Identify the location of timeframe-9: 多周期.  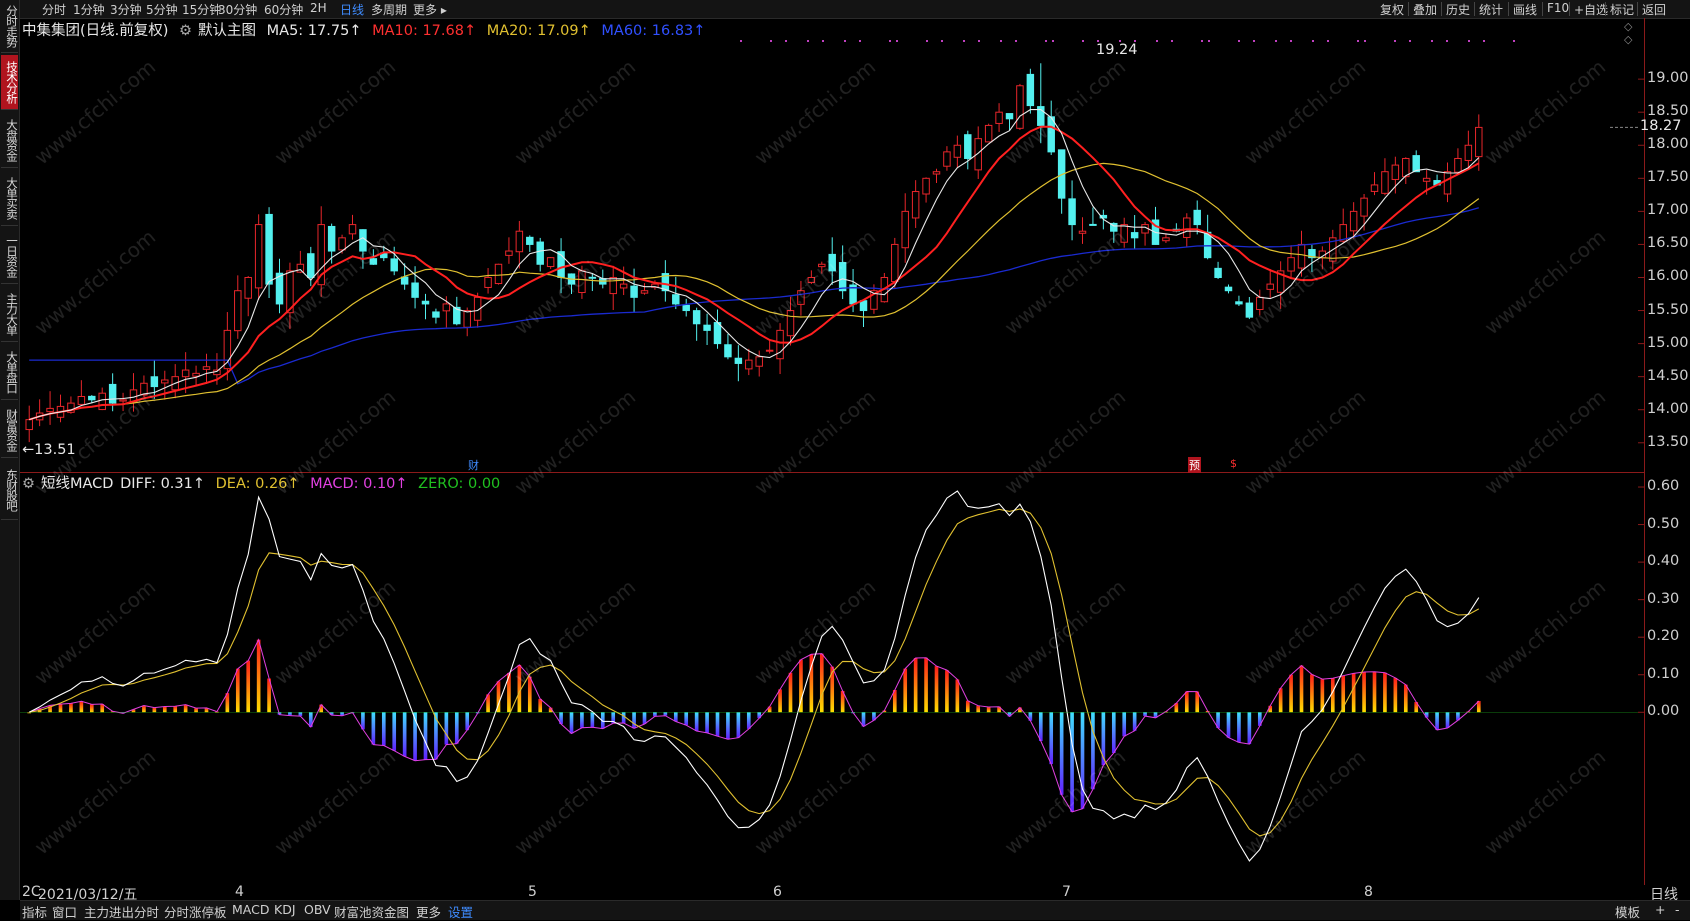
(389, 9).